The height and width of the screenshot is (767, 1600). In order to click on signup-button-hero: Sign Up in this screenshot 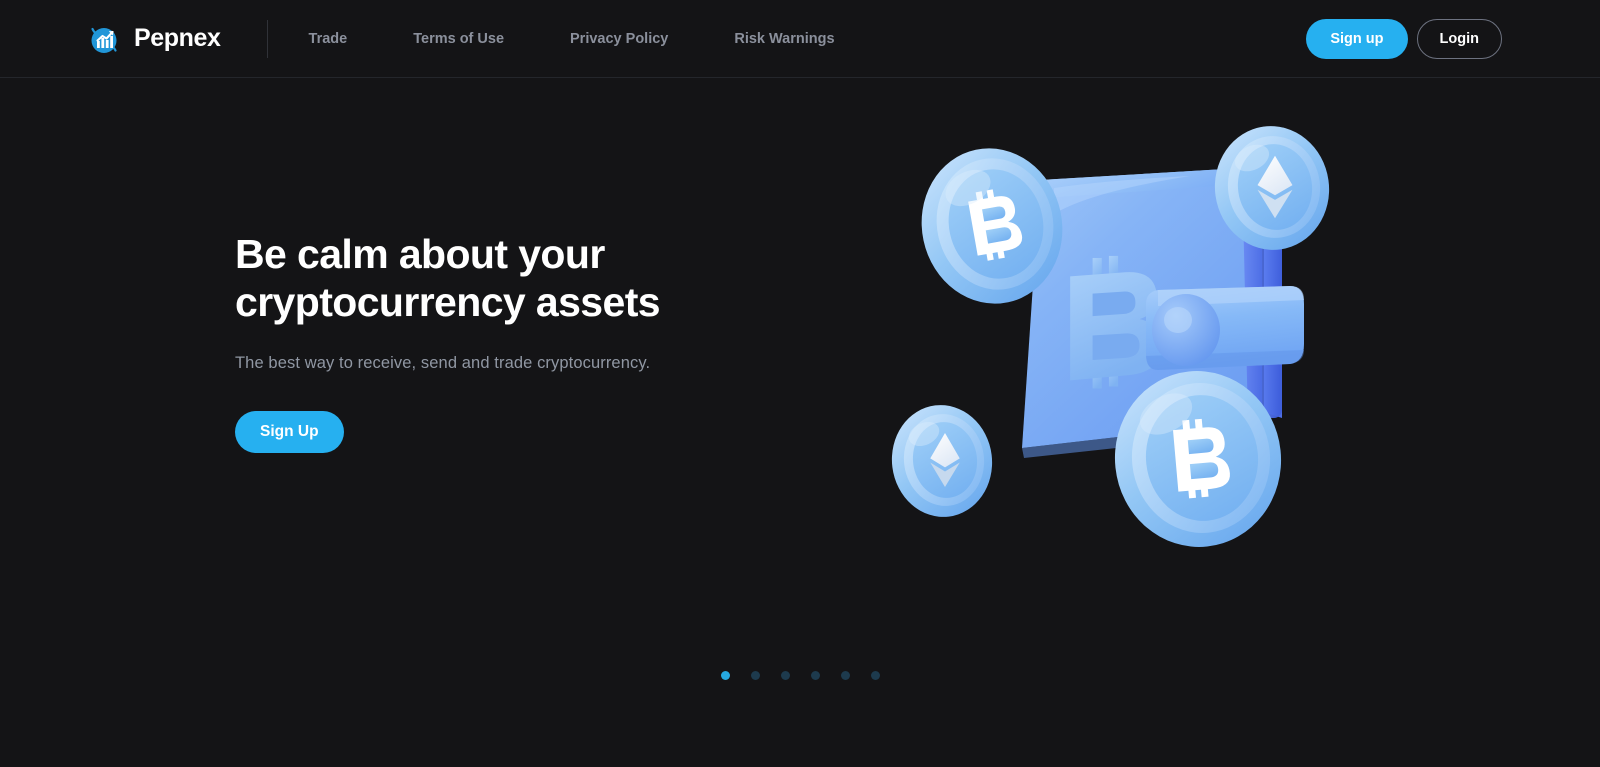, I will do `click(289, 432)`.